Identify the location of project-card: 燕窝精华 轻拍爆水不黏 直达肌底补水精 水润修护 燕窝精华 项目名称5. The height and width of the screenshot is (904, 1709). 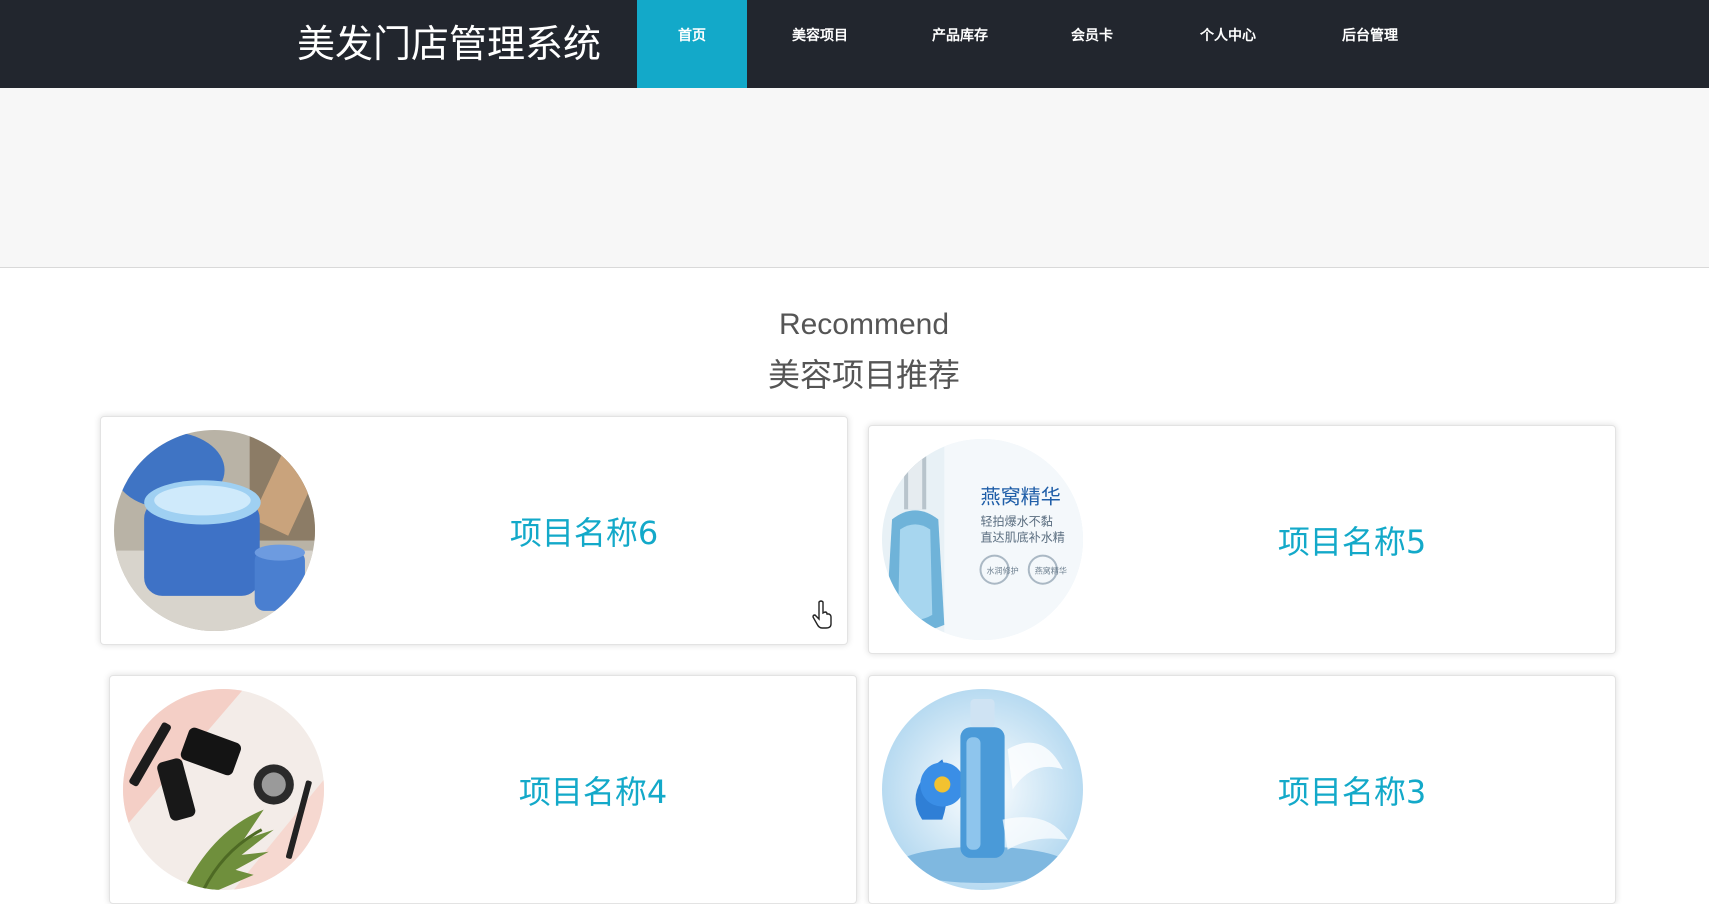
(1242, 539).